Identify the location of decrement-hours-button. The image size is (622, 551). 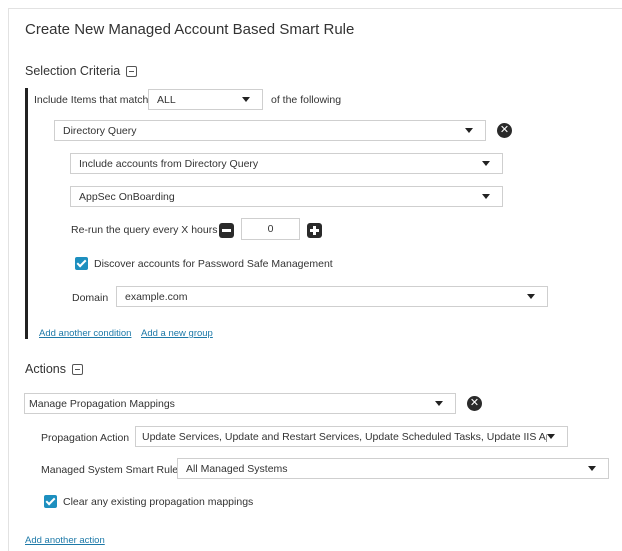
(226, 230).